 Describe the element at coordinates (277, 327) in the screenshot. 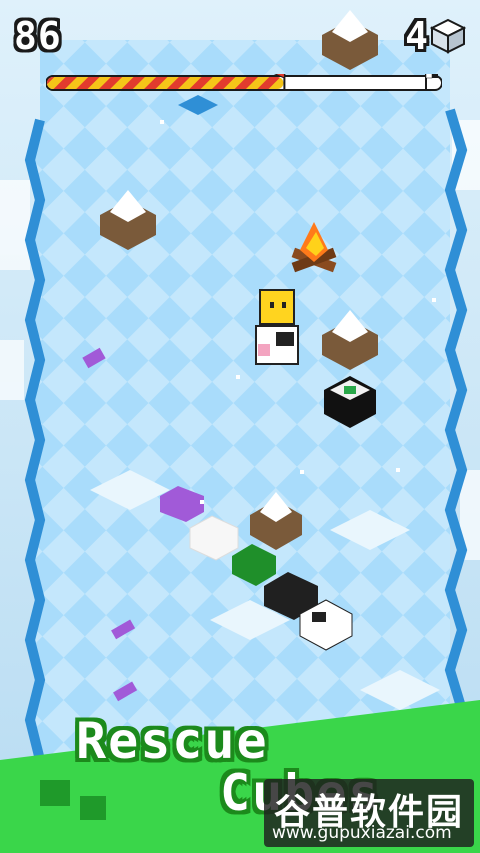

I see `player-character` at that location.